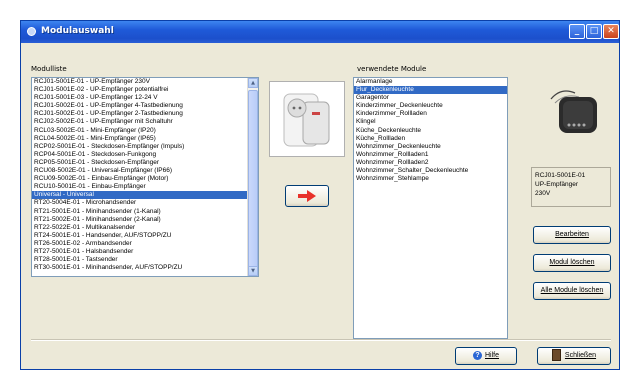  I want to click on list-item: RCP04-5001E-01 - Steckdosen-Funkgong, so click(145, 155).